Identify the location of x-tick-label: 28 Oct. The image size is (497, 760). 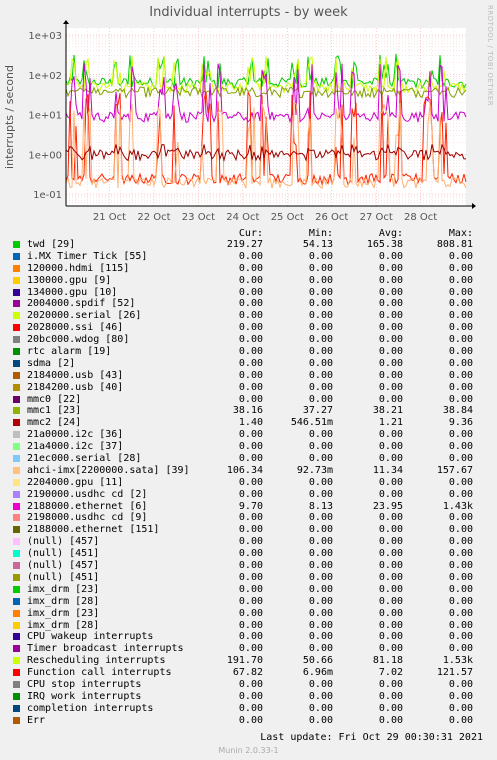
(420, 217).